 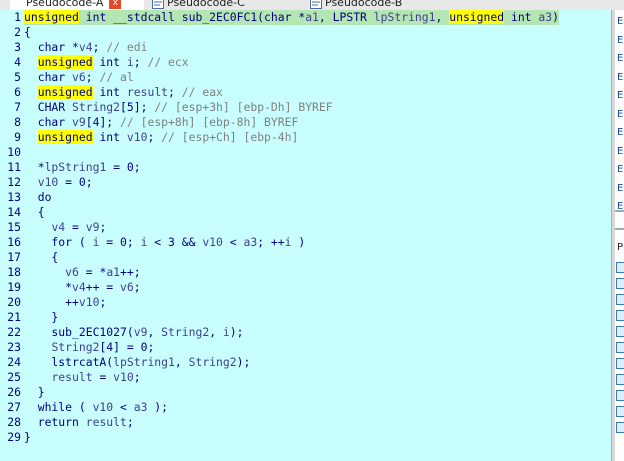 What do you see at coordinates (70, 272) in the screenshot?
I see `code-line: 18 v6 = *a1++;` at bounding box center [70, 272].